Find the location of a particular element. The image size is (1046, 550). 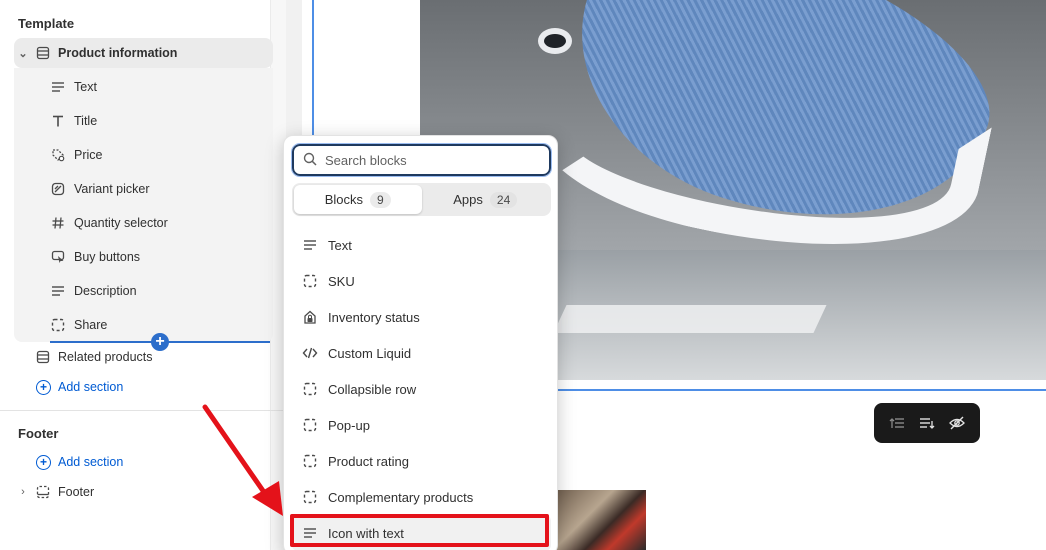

block-label: Share is located at coordinates (91, 325).